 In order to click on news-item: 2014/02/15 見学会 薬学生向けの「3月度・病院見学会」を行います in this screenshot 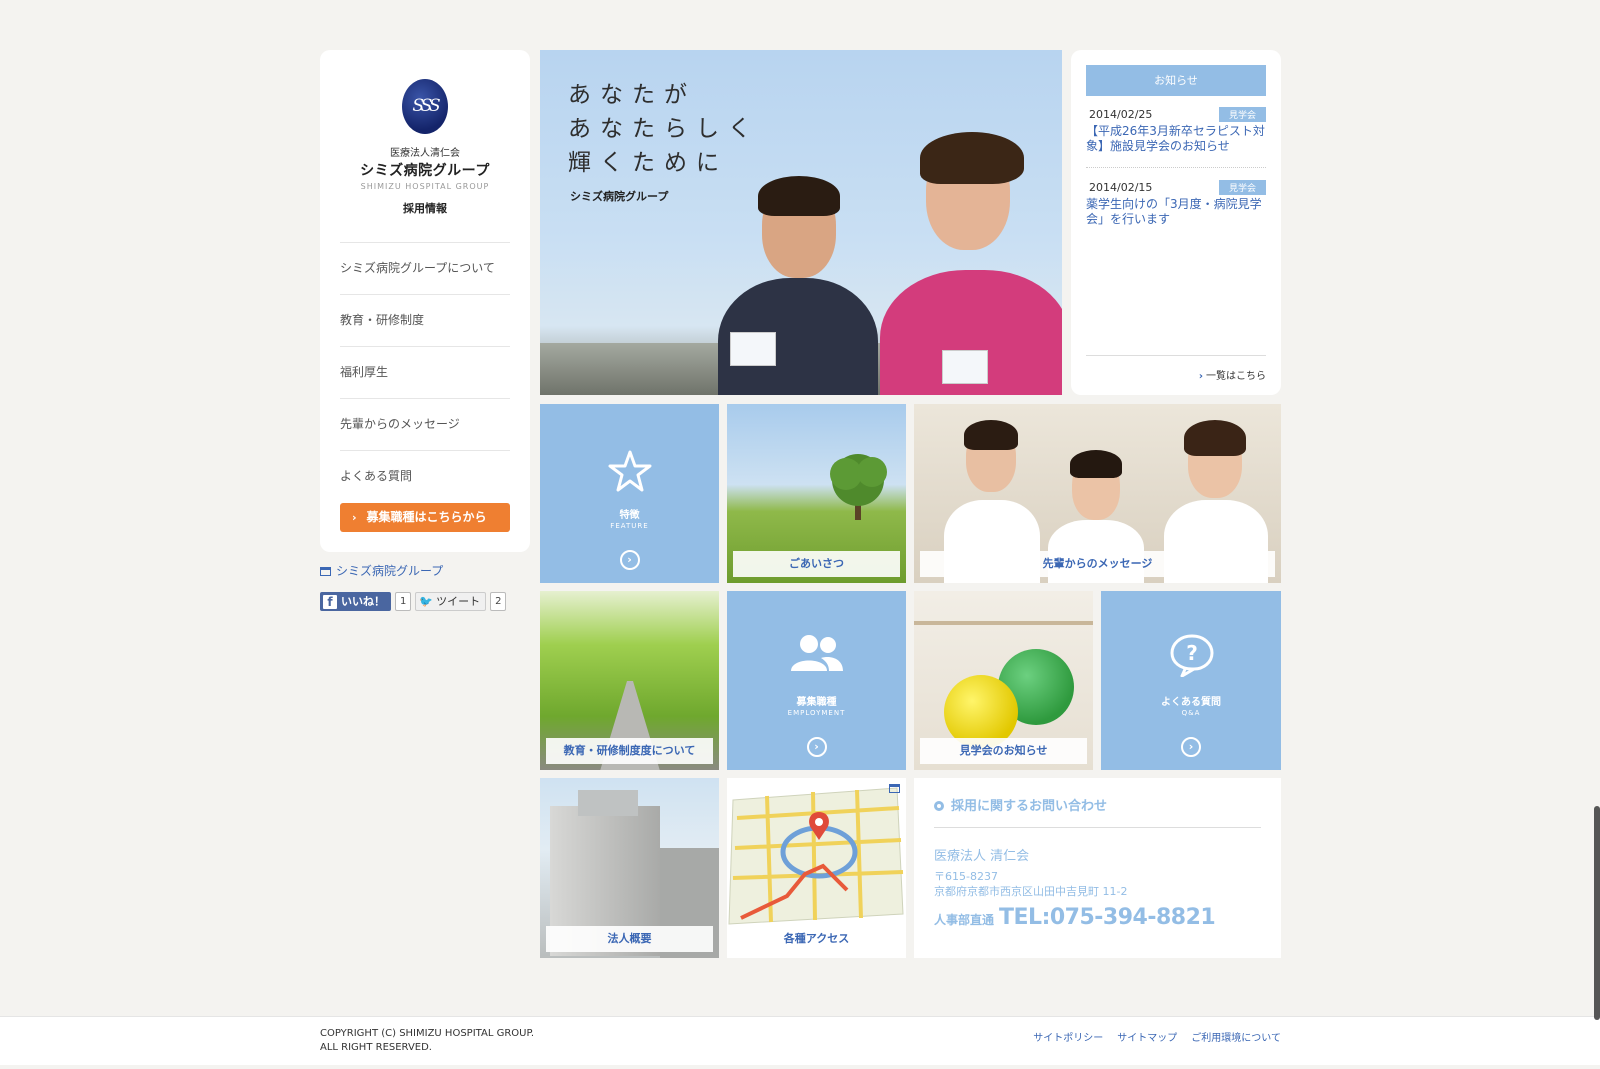, I will do `click(1176, 203)`.